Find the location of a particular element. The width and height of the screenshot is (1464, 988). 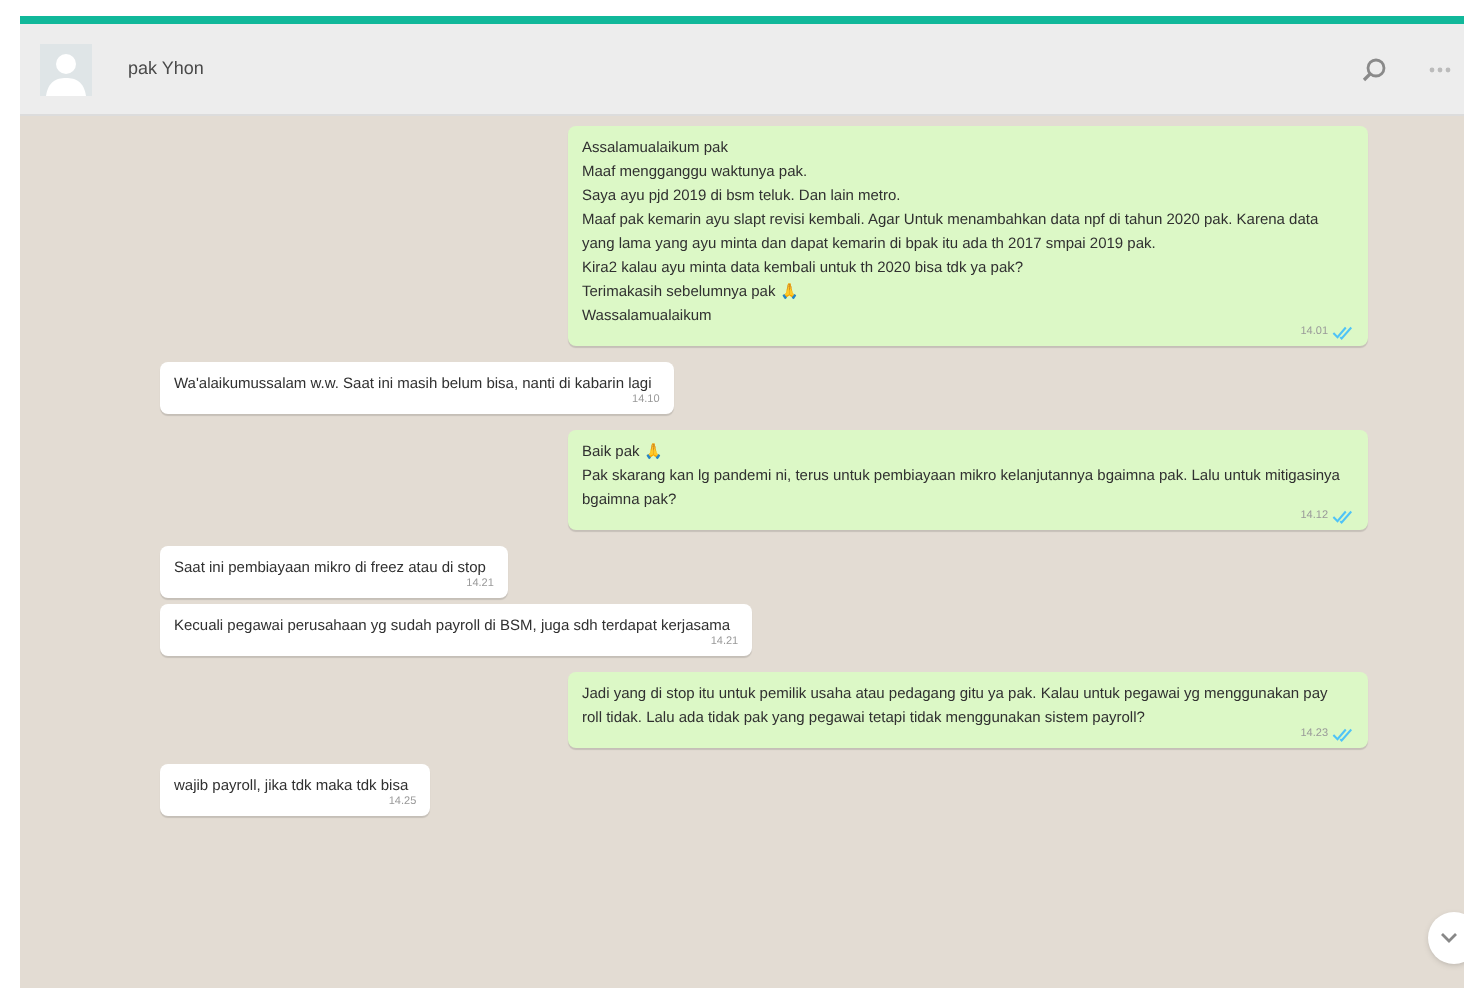

menu-icon is located at coordinates (1440, 69).